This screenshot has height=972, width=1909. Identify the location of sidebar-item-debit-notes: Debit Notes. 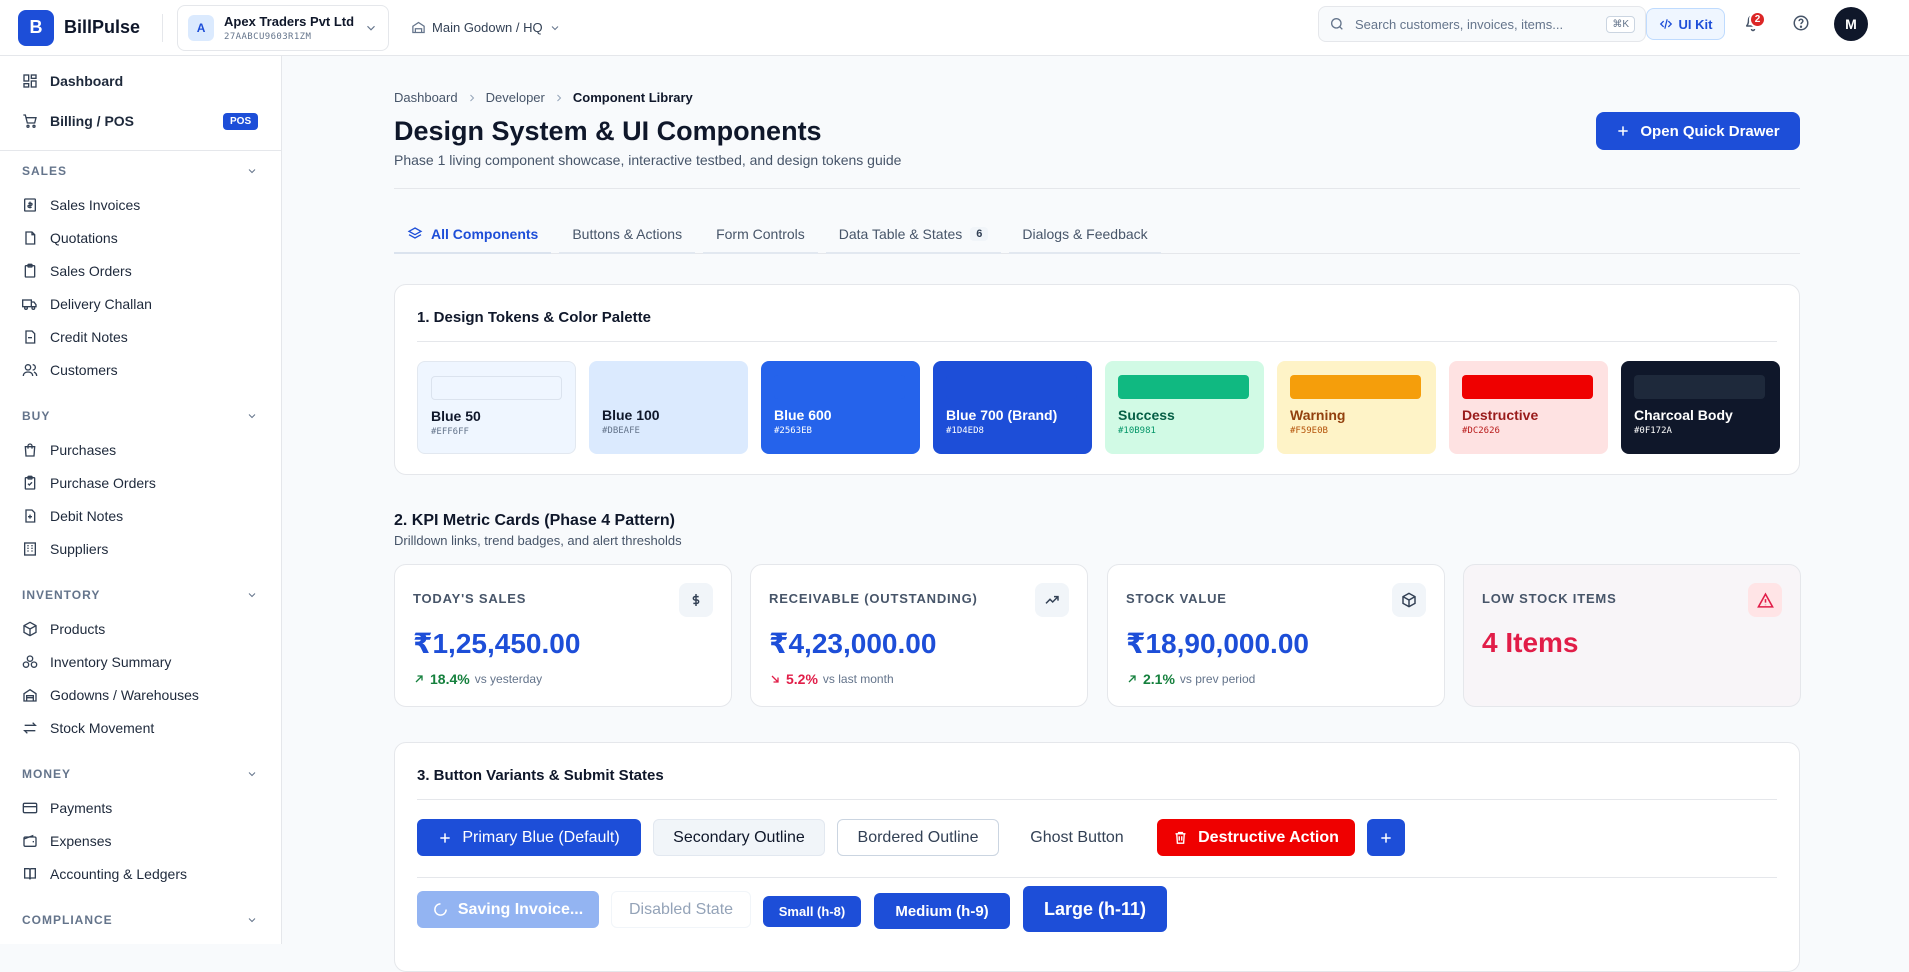
(72, 516).